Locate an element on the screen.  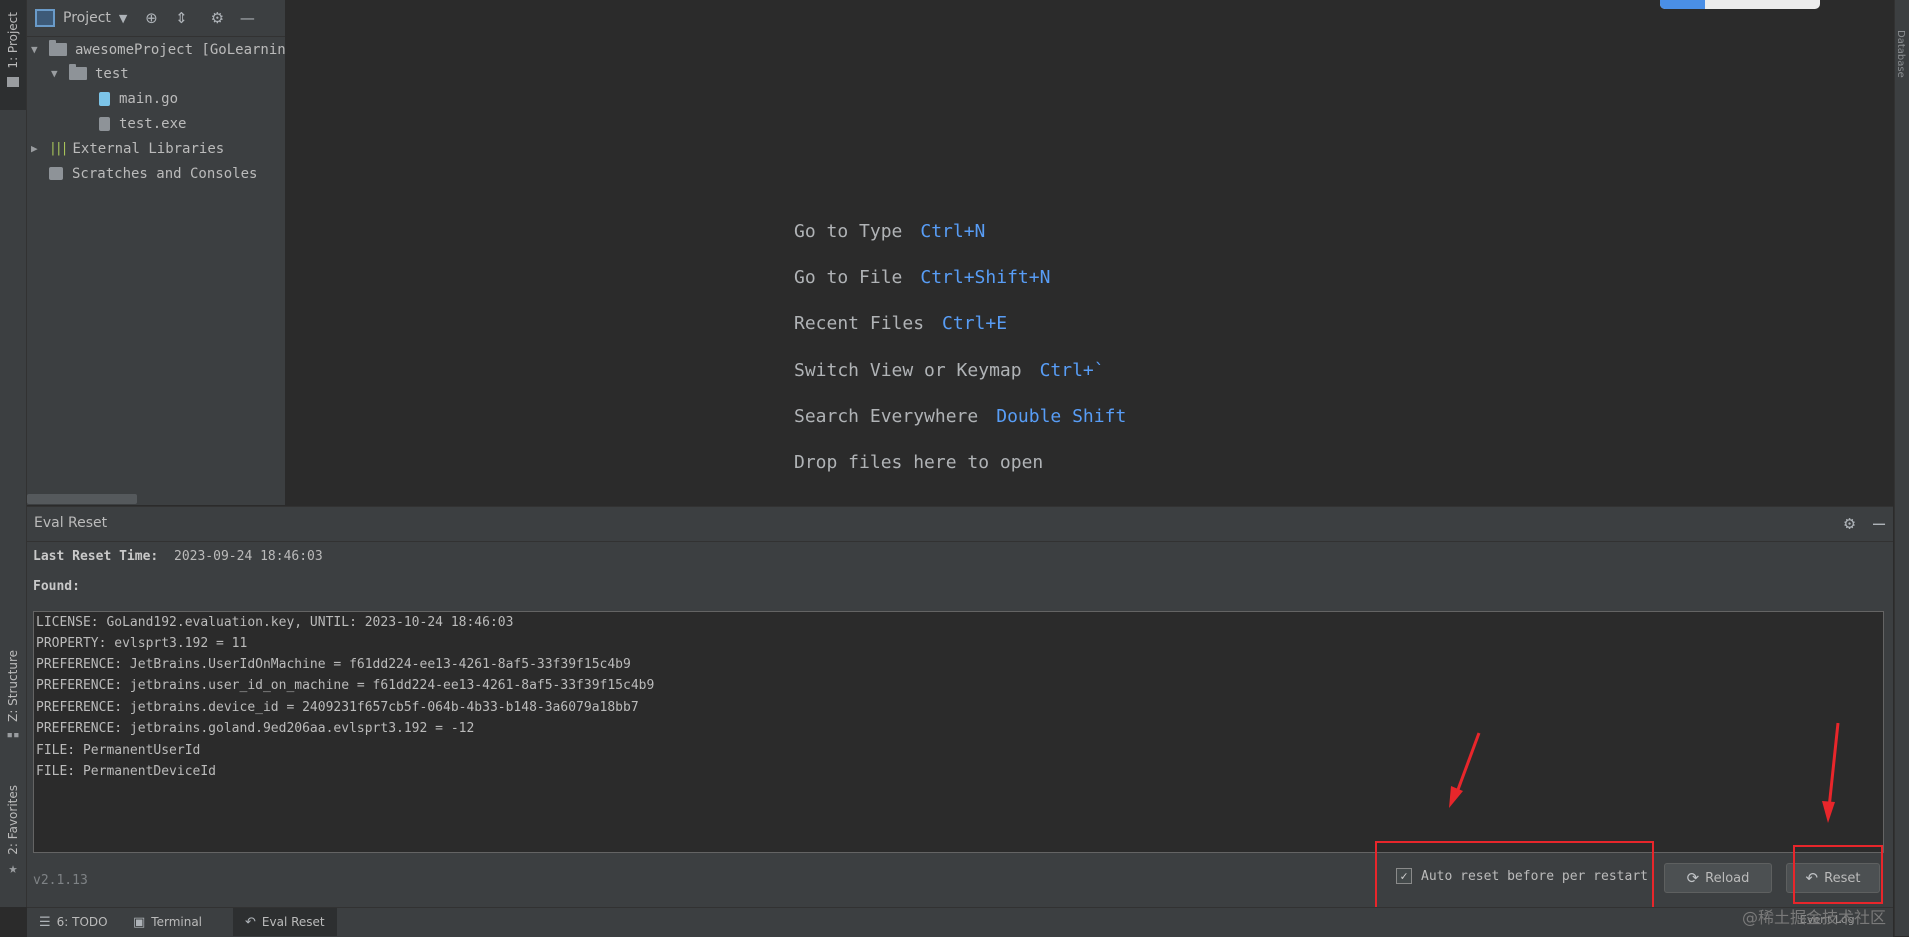
tab-eval-reset: ↶ Eval Reset is located at coordinates (285, 922).